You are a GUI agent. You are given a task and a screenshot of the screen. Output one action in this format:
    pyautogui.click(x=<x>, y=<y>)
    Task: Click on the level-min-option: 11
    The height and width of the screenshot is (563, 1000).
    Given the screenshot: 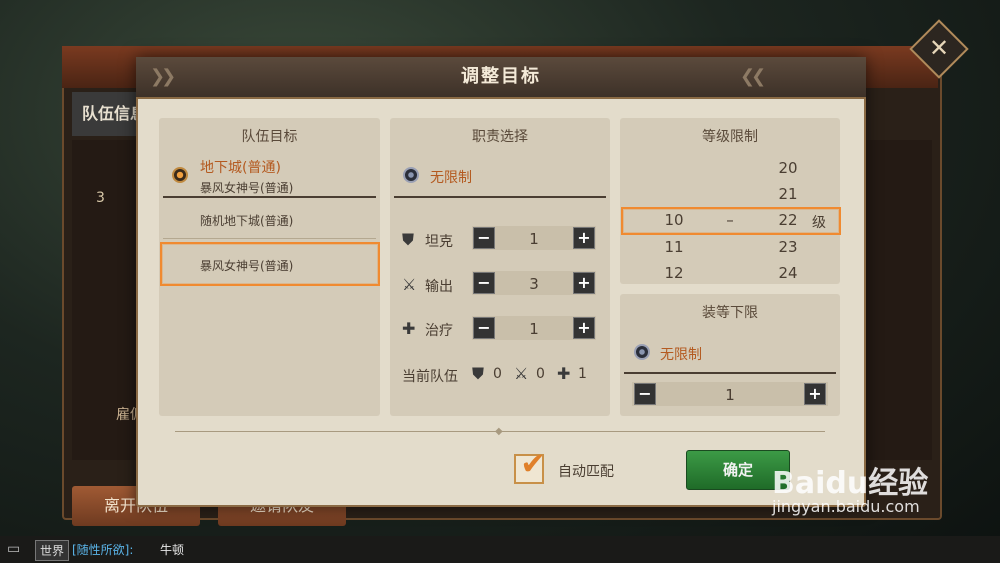 What is the action you would take?
    pyautogui.click(x=674, y=247)
    